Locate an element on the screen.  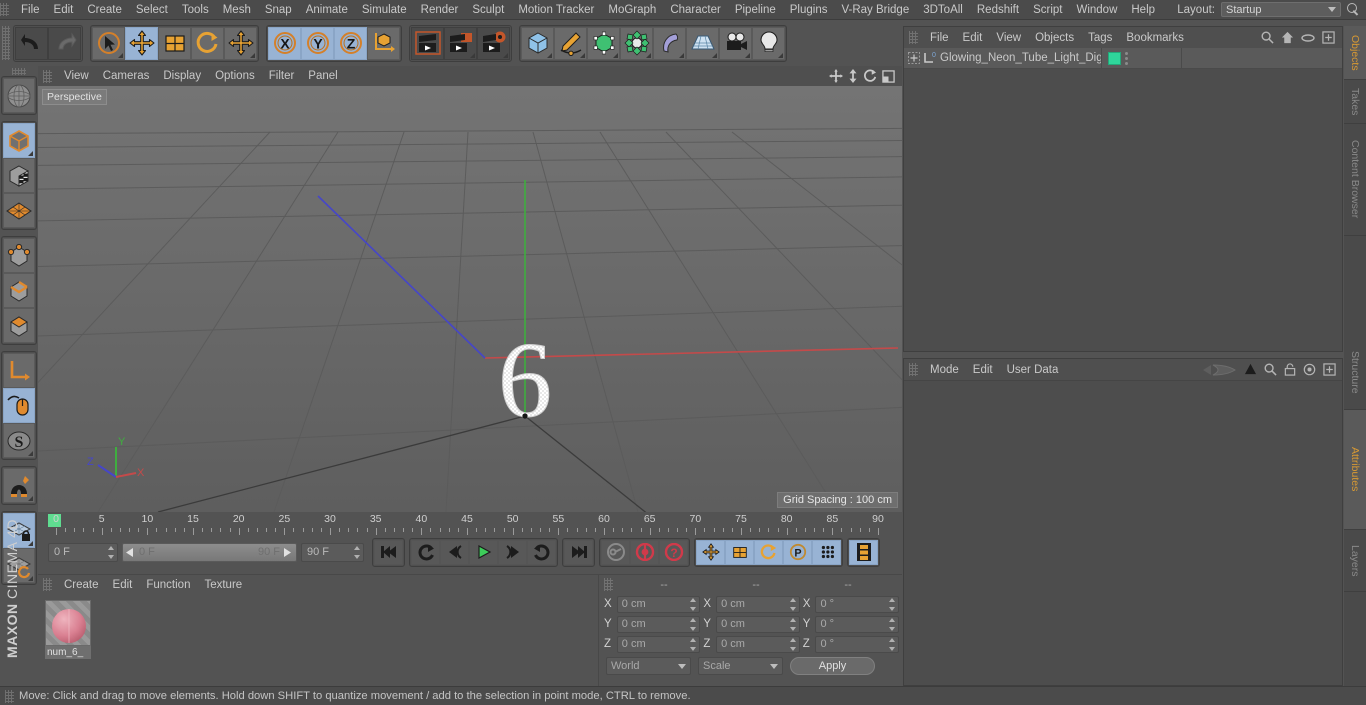
menu-script: Script is located at coordinates (1047, 10).